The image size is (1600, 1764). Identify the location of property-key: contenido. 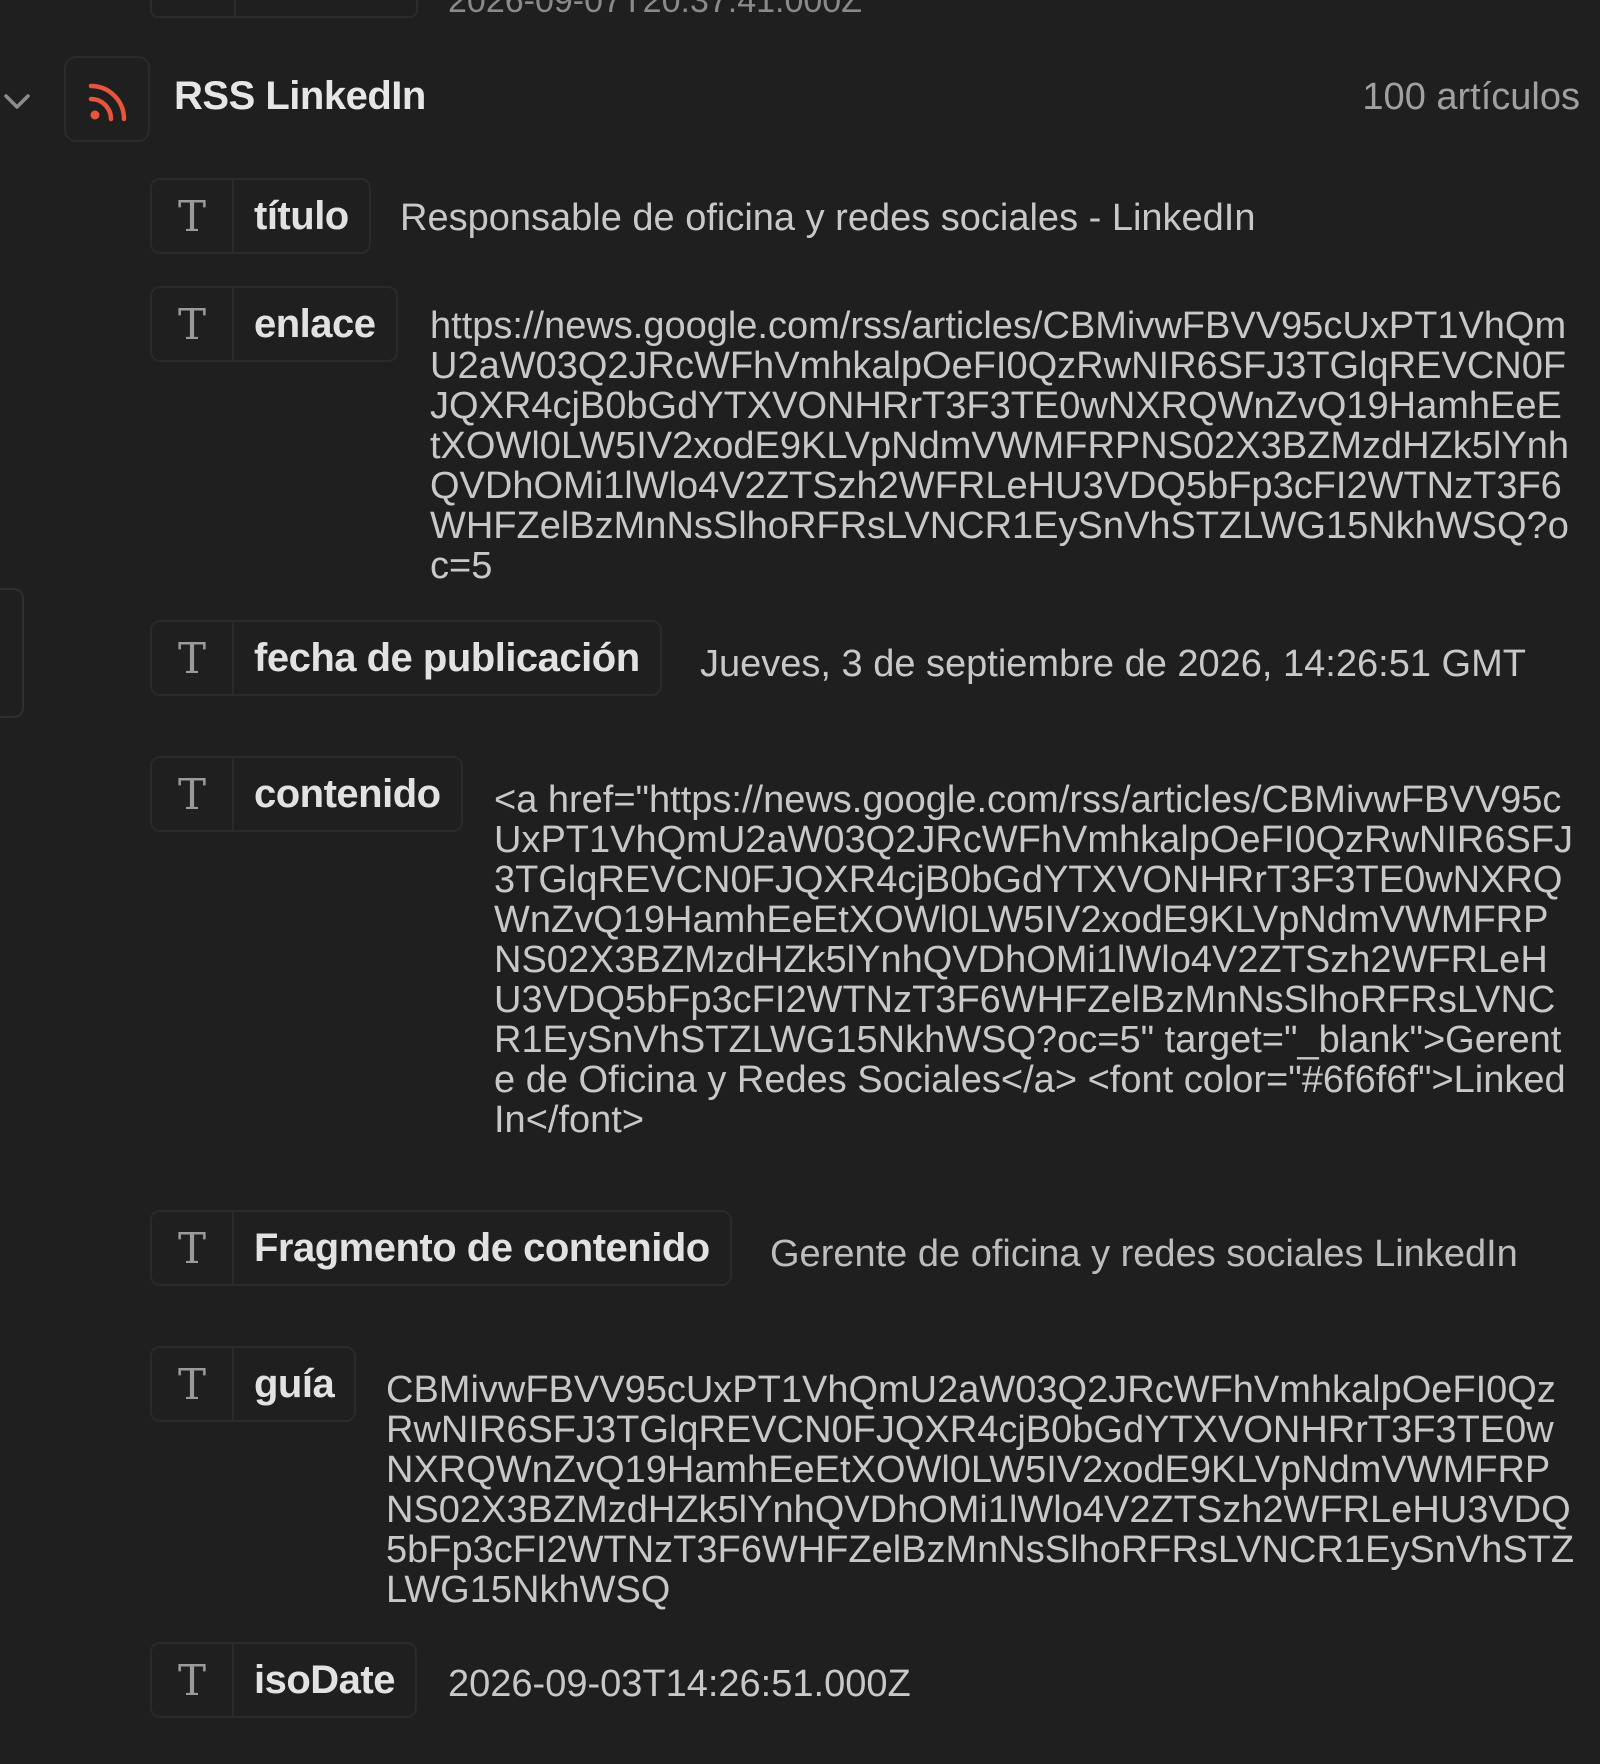
(347, 793).